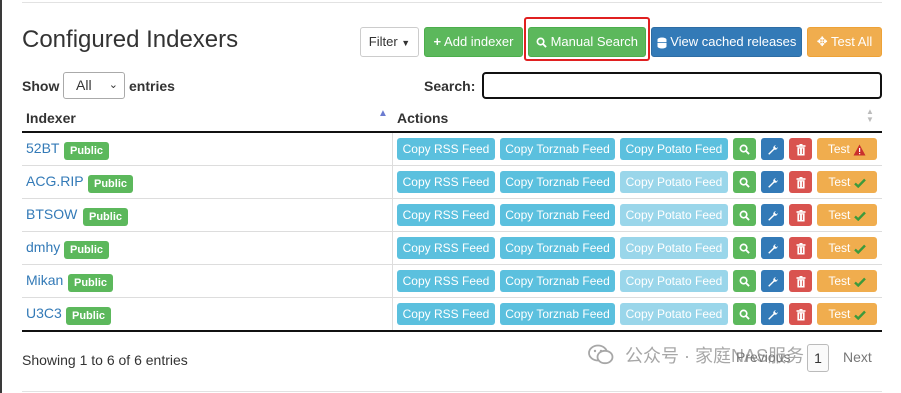 The height and width of the screenshot is (393, 901). What do you see at coordinates (44, 313) in the screenshot?
I see `indexer-name-link: U3C3` at bounding box center [44, 313].